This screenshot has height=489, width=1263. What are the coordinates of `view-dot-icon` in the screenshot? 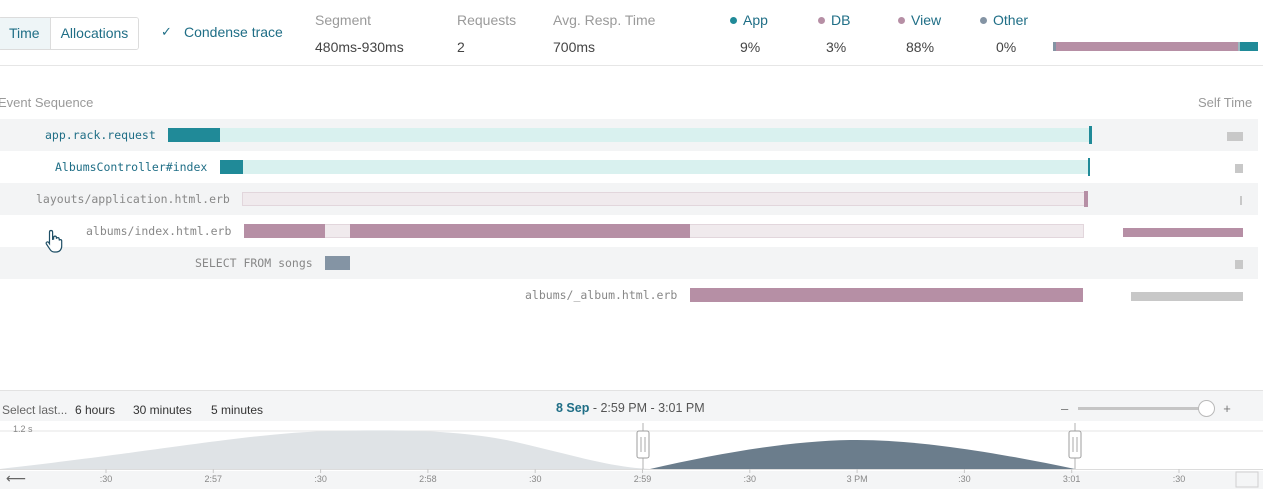 It's located at (901, 20).